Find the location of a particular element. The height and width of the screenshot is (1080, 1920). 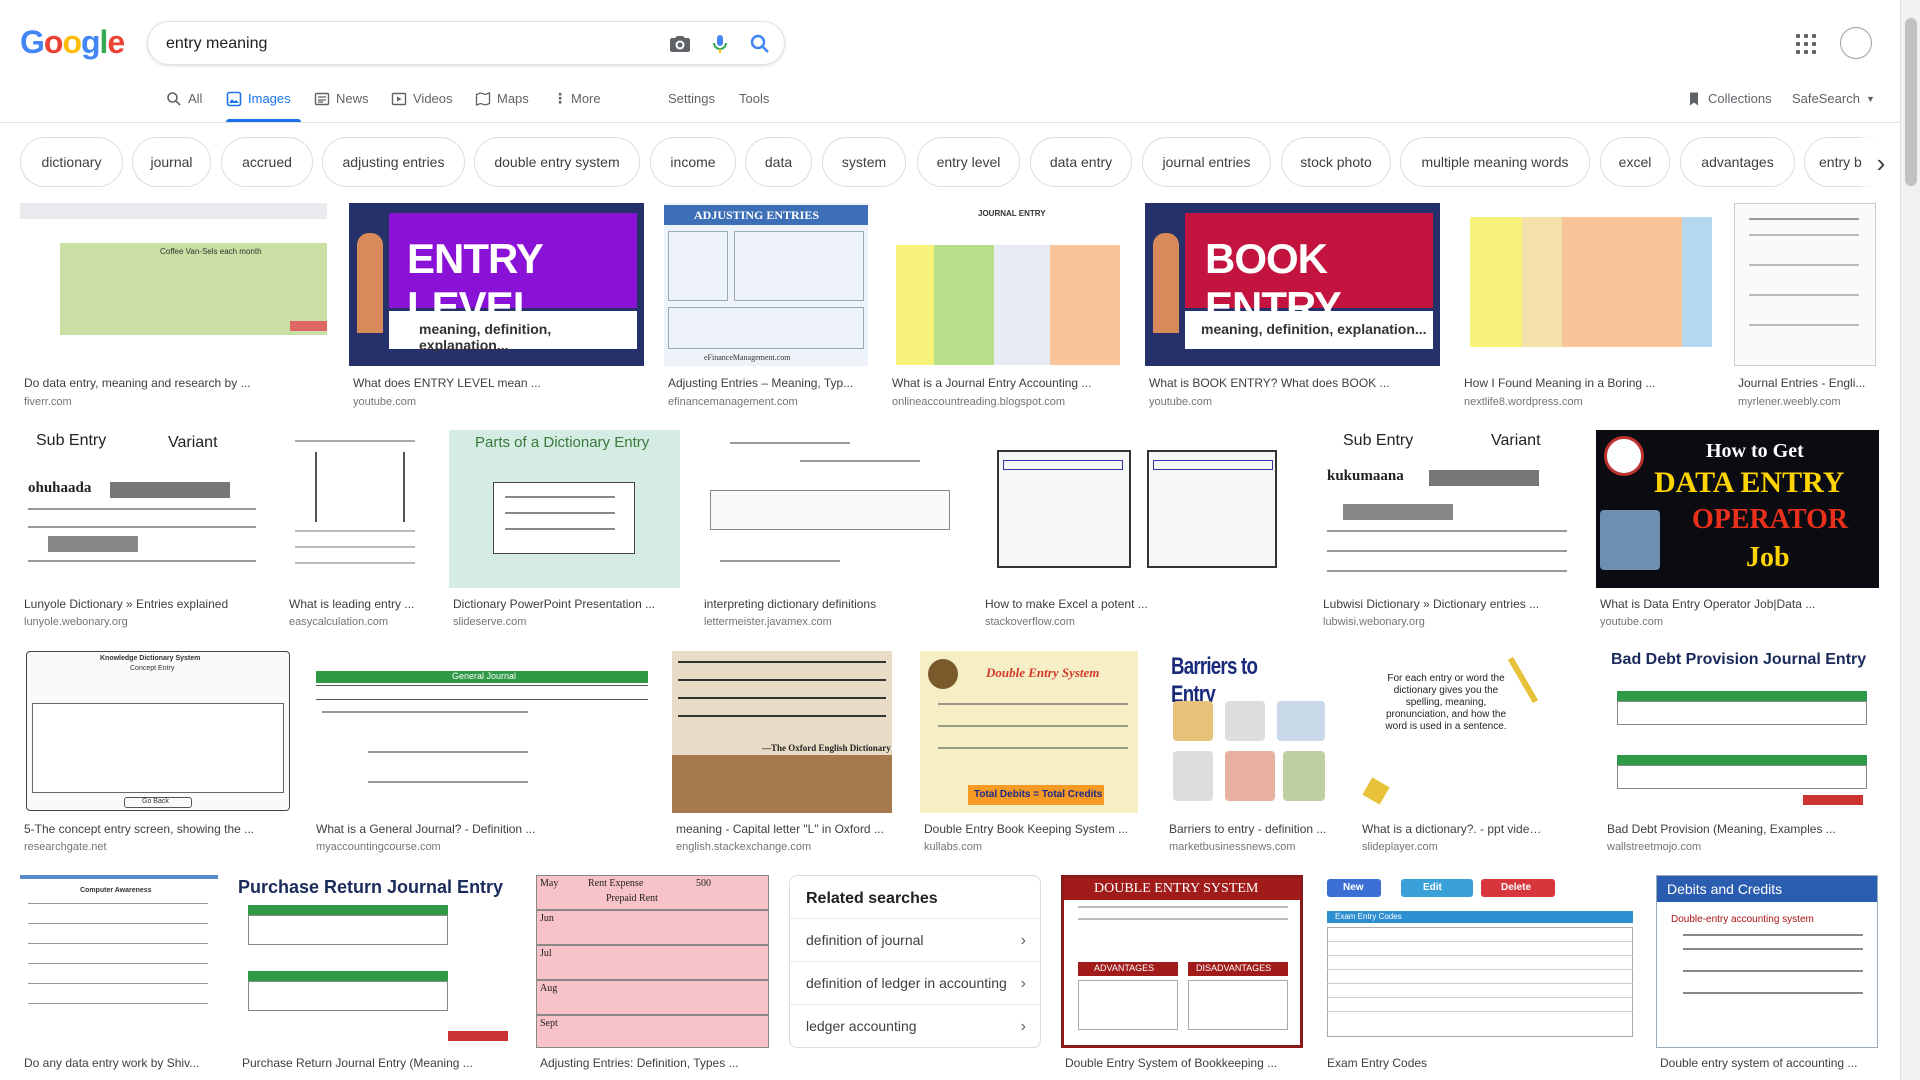

scrollbar-thumb is located at coordinates (1911, 102).